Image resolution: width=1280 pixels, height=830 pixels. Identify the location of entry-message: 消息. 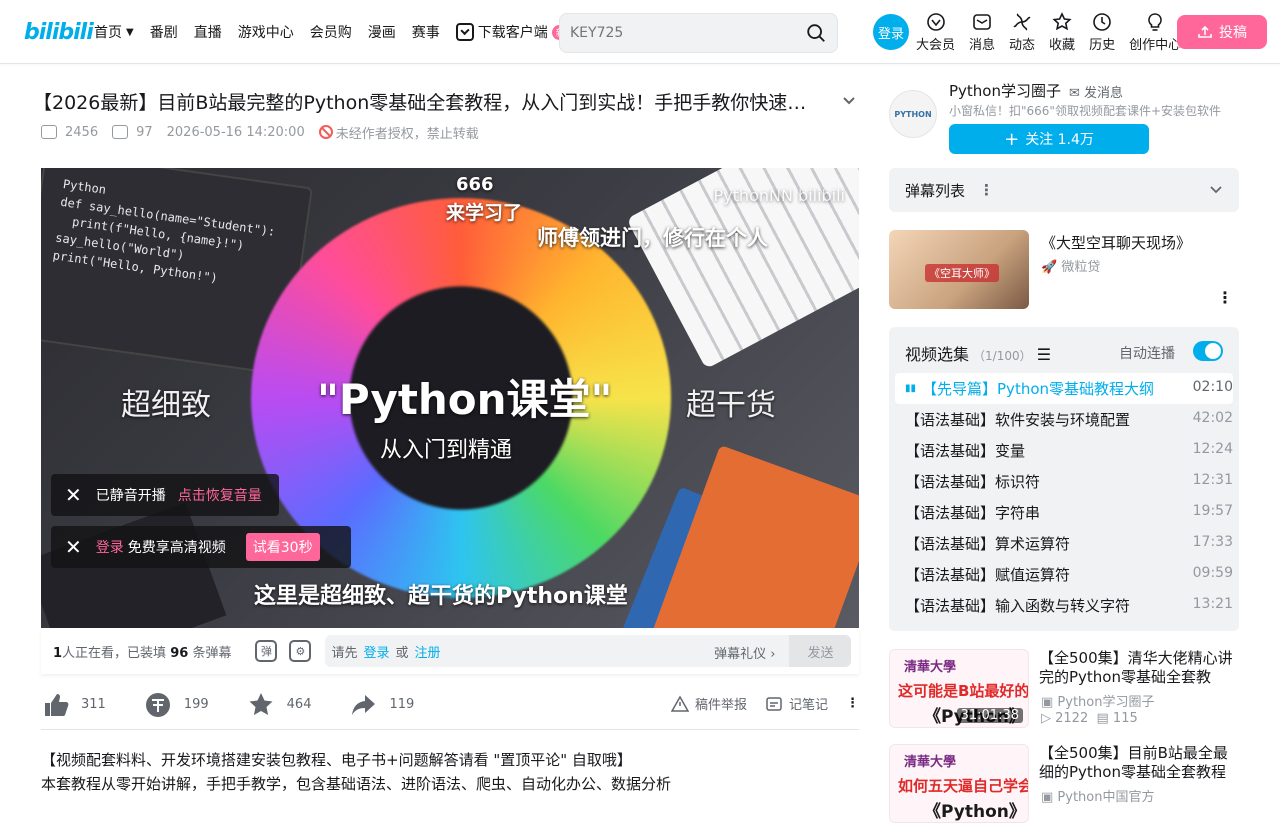
(982, 34).